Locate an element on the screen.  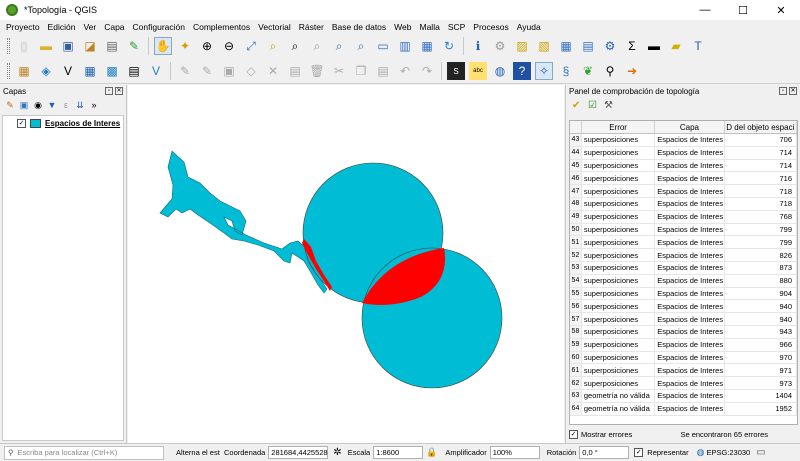
paste-features-icon: ▤ is located at coordinates (383, 71).